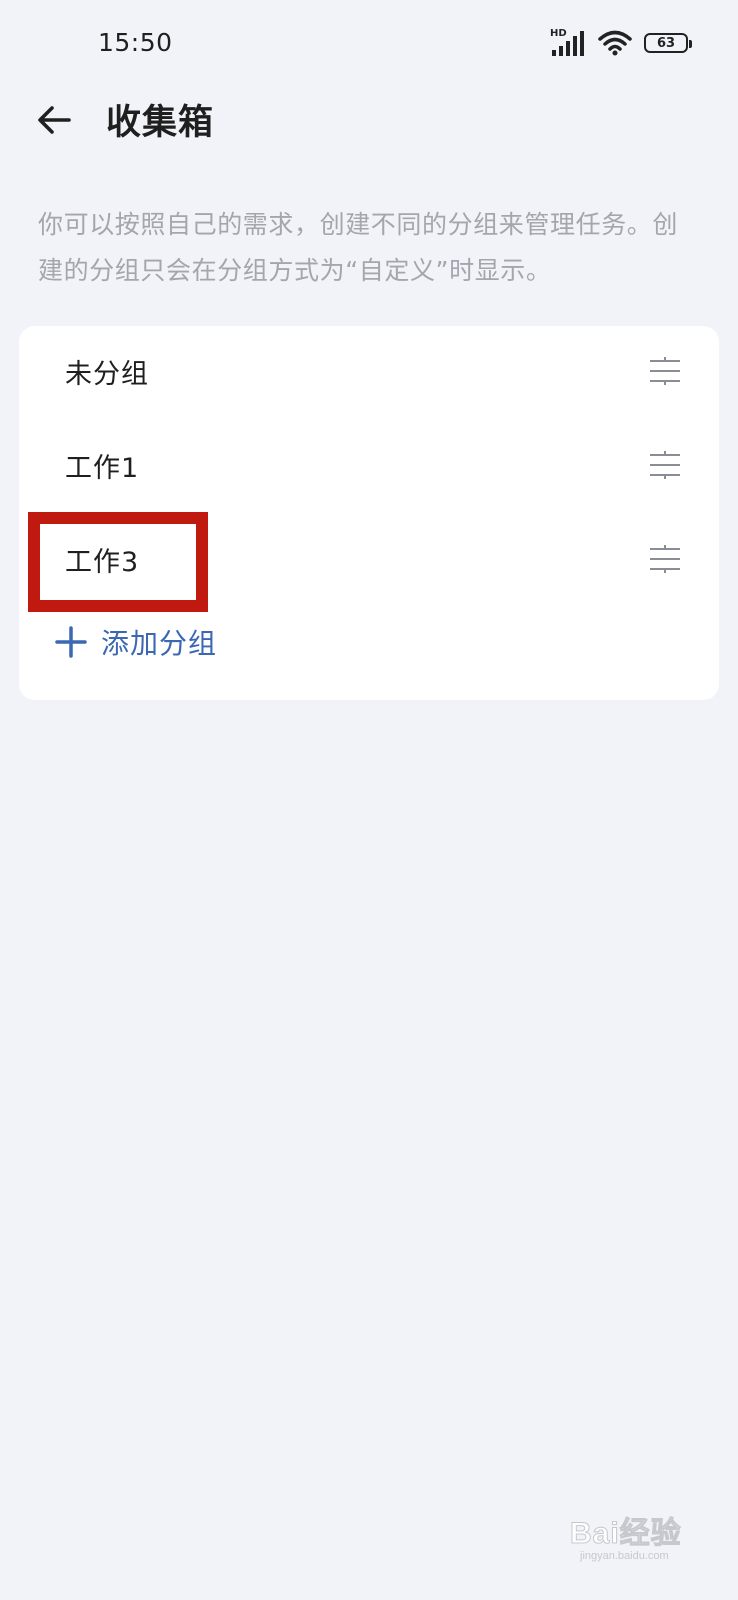 This screenshot has height=1600, width=738. What do you see at coordinates (102, 468) in the screenshot?
I see `group-label: 工作1` at bounding box center [102, 468].